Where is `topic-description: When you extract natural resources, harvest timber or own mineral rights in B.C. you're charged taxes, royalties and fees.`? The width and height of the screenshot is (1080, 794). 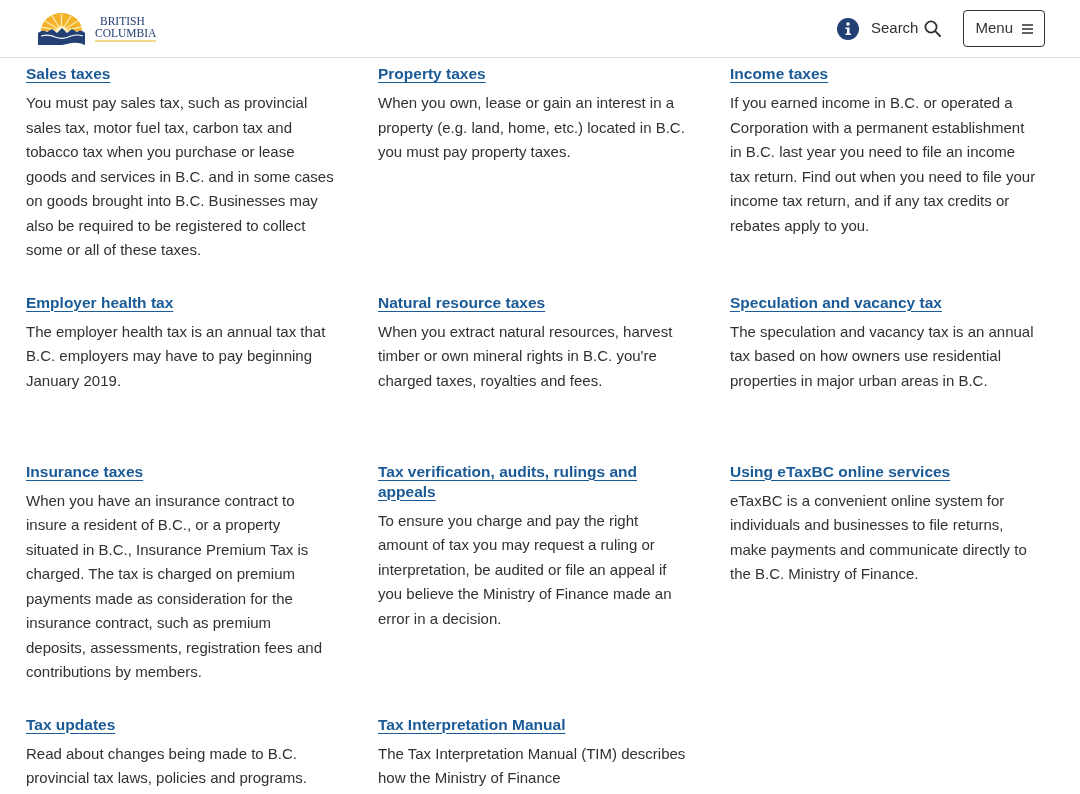
topic-description: When you extract natural resources, harvest timber or own mineral rights in B.C. you're charged taxes, royalties and fees. is located at coordinates (526, 356).